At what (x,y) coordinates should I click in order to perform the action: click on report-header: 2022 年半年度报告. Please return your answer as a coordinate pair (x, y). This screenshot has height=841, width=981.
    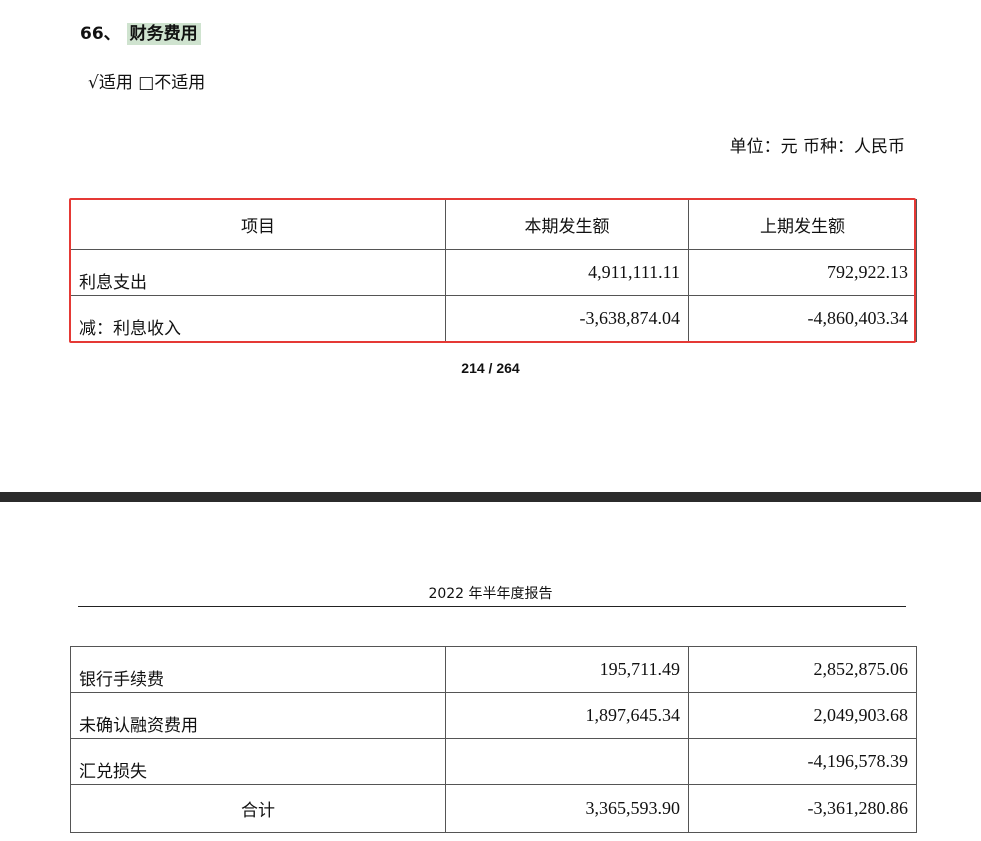
    Looking at the image, I should click on (490, 594).